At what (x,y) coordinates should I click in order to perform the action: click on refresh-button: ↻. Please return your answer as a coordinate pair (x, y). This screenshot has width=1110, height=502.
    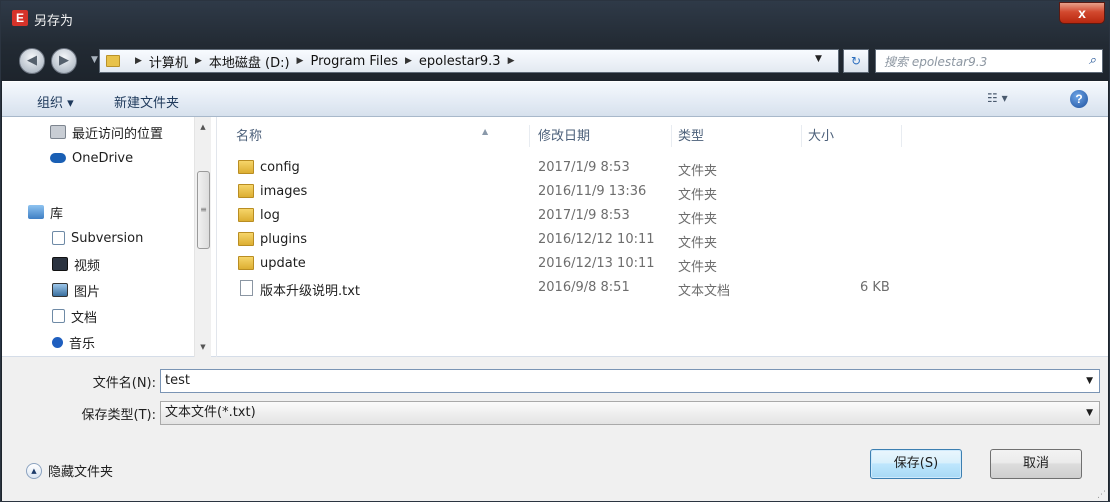
    Looking at the image, I should click on (856, 61).